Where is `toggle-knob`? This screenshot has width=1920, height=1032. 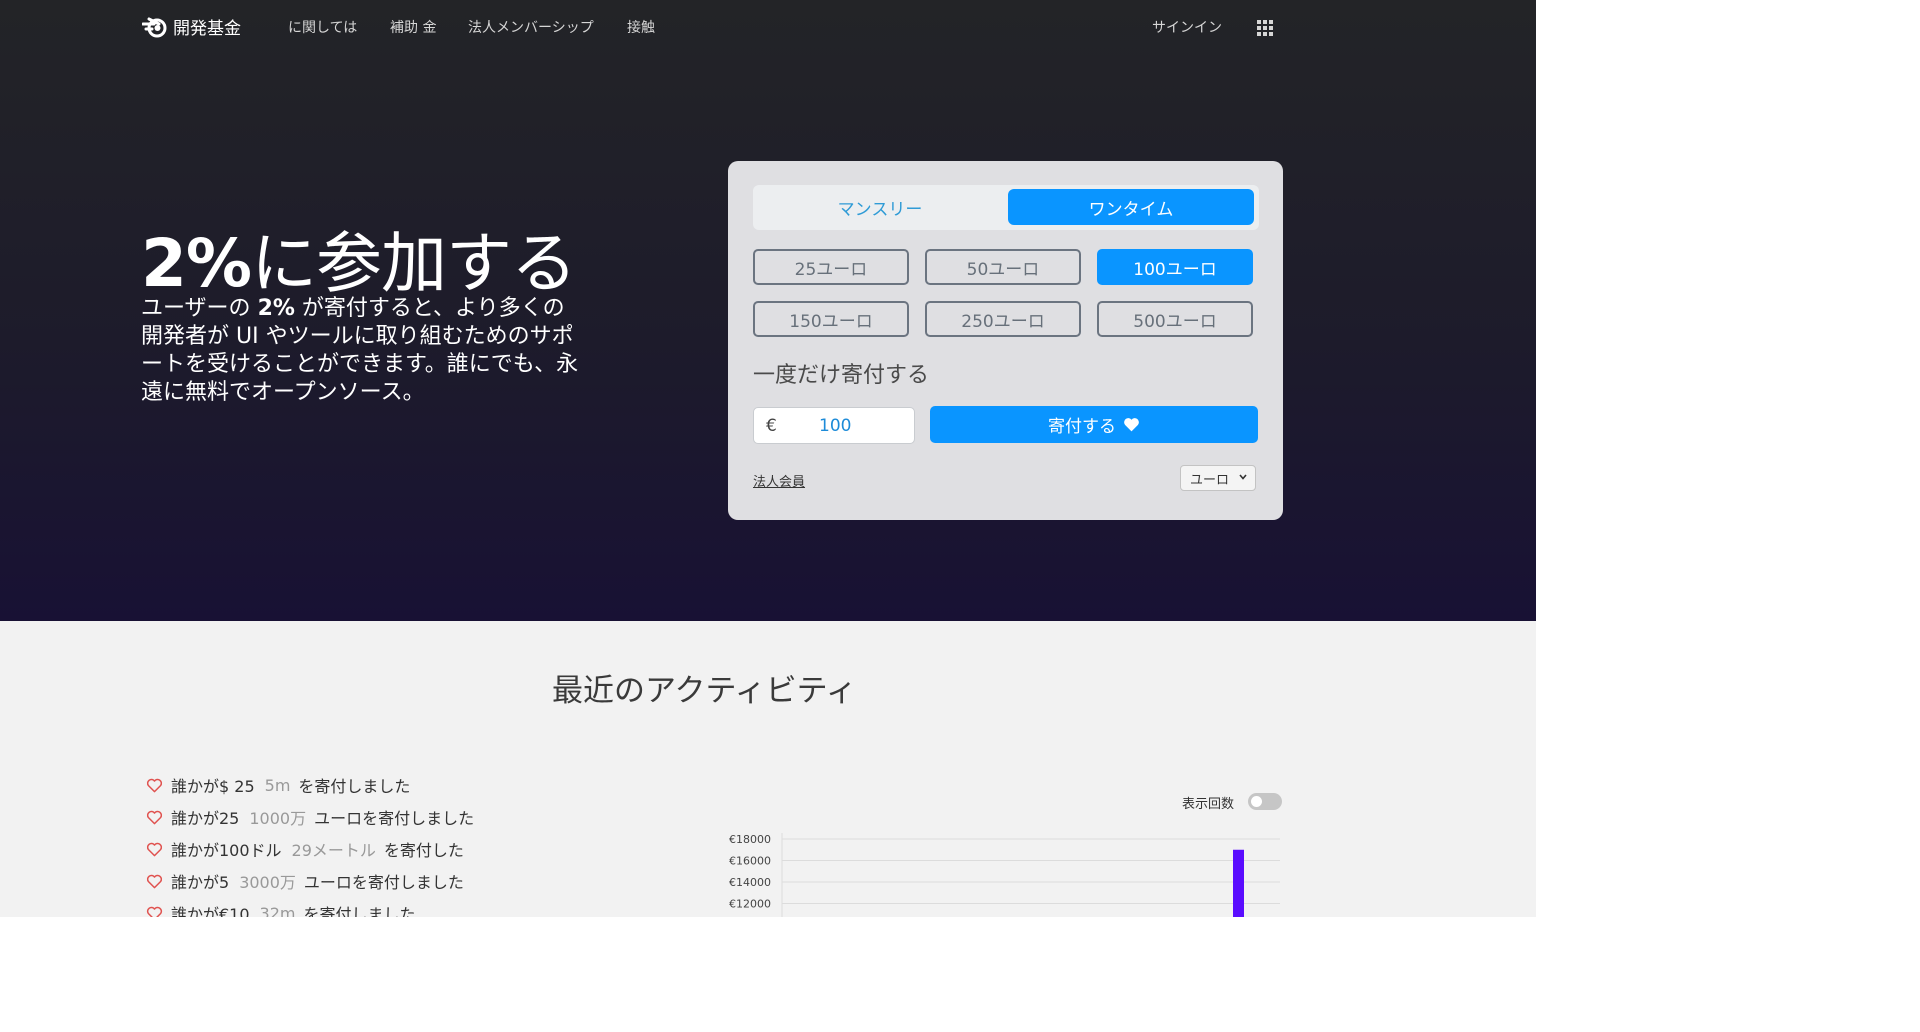
toggle-knob is located at coordinates (1256, 801).